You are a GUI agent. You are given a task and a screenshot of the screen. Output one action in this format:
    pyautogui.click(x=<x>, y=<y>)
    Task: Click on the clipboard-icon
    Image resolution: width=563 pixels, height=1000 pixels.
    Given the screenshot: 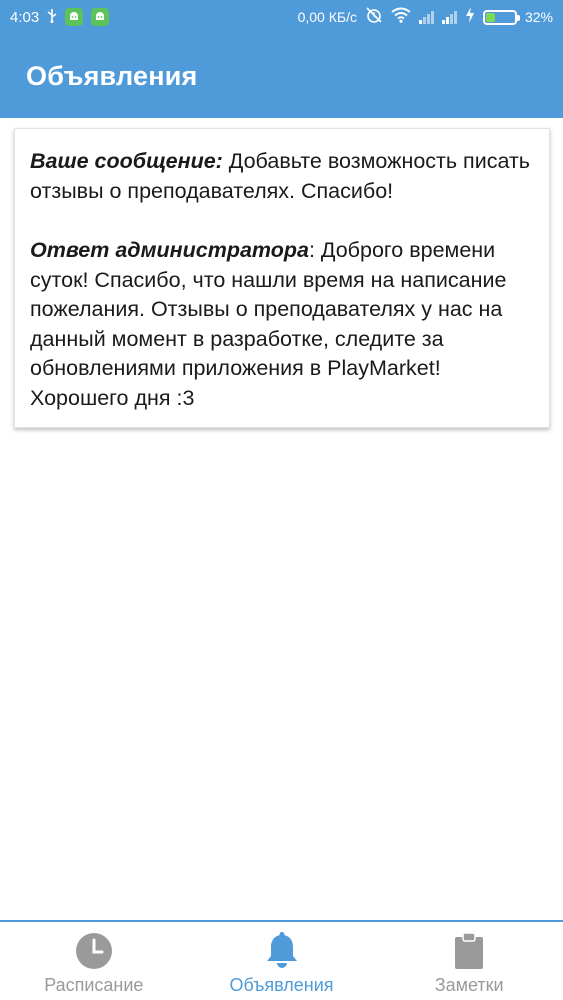 What is the action you would take?
    pyautogui.click(x=469, y=951)
    